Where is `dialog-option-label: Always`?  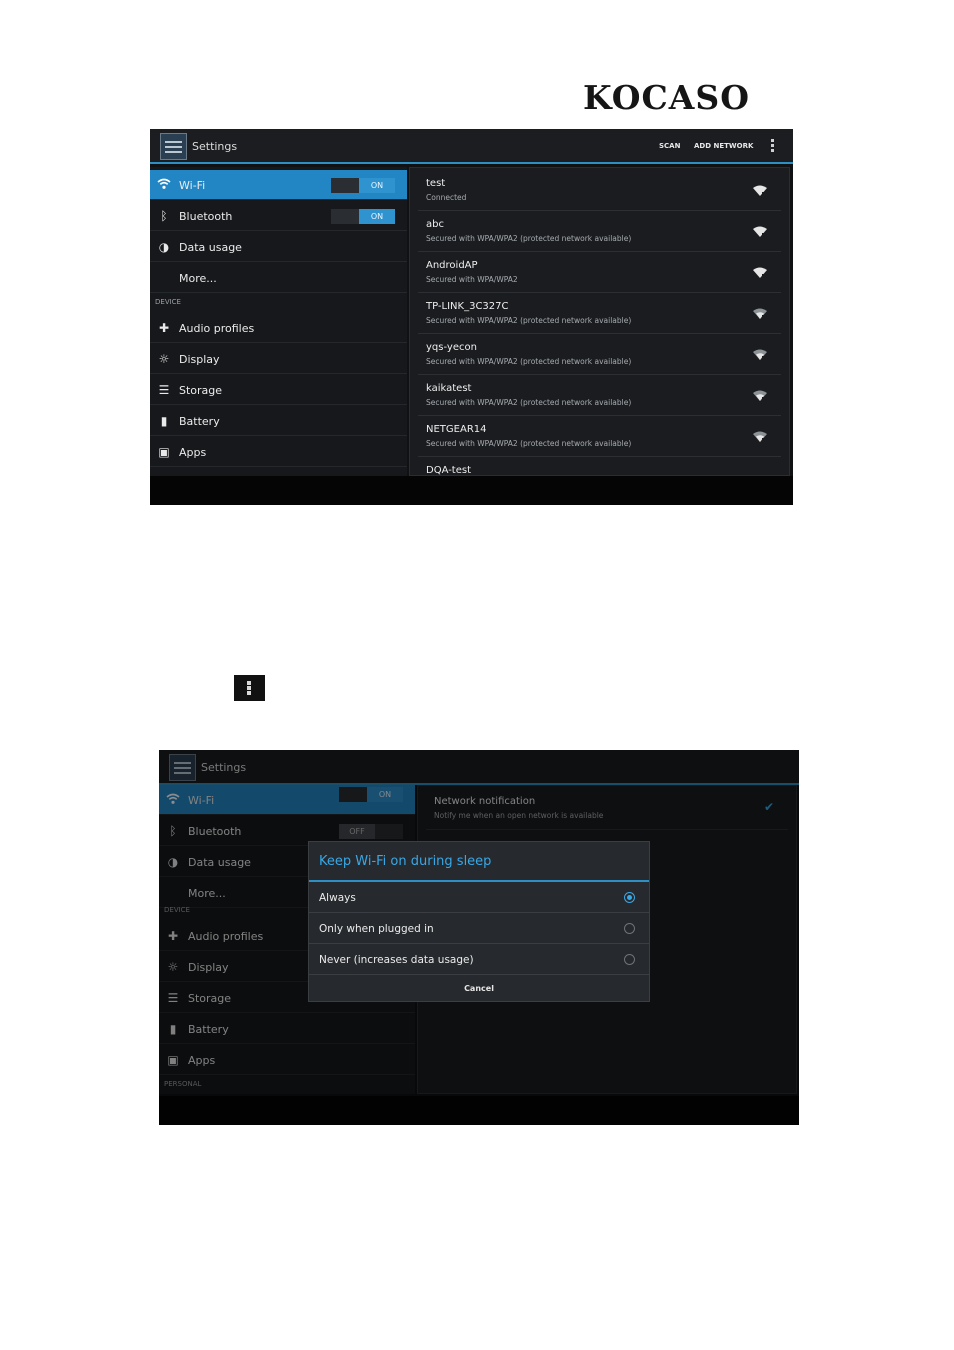
dialog-option-label: Always is located at coordinates (337, 898).